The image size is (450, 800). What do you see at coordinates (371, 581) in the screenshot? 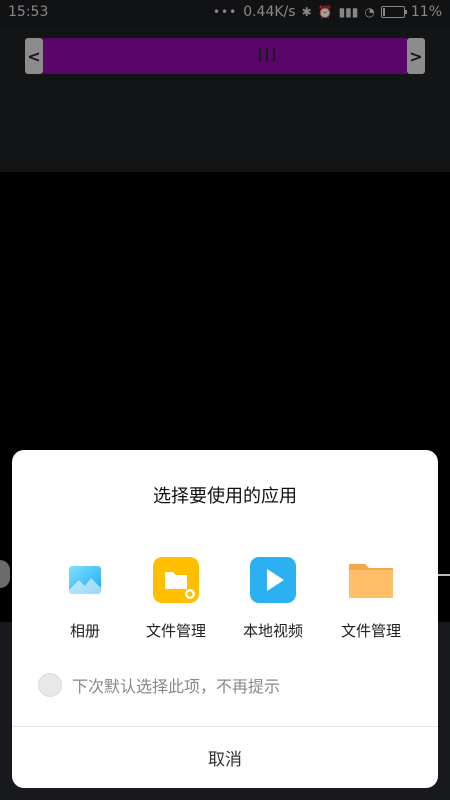
I see `folder-orange-icon` at bounding box center [371, 581].